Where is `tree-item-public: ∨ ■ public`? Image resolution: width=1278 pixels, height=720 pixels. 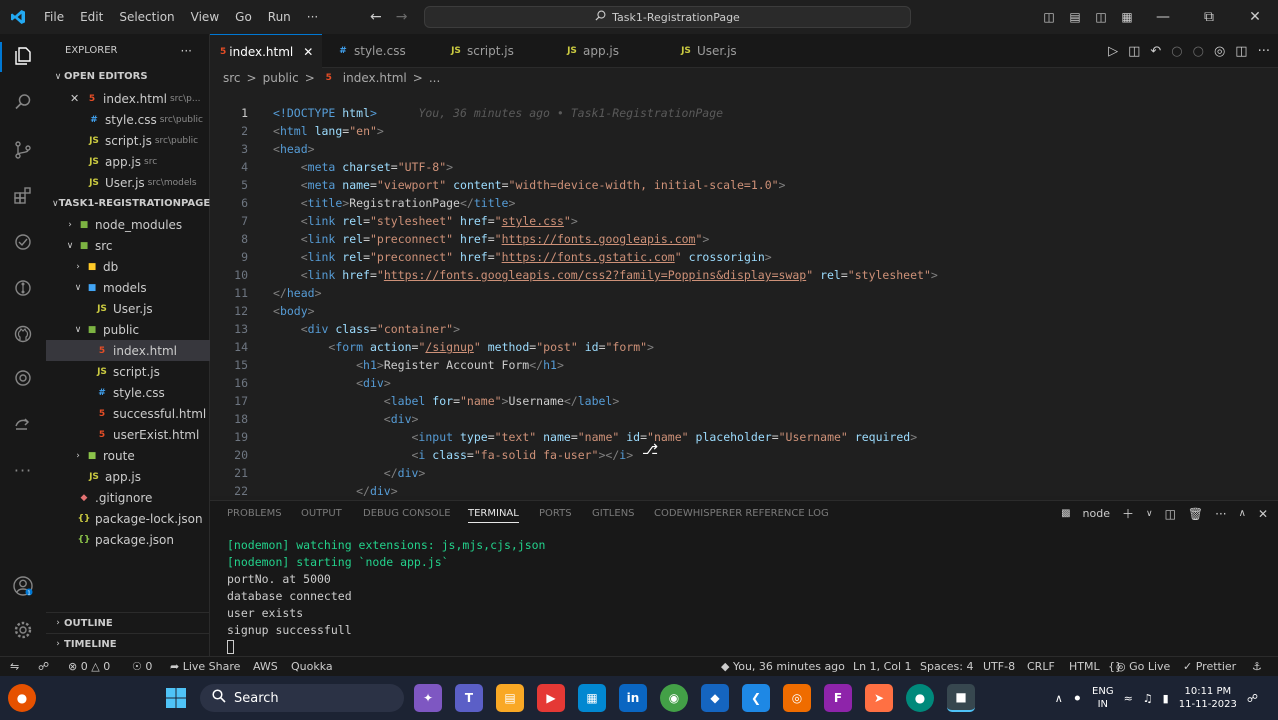 tree-item-public: ∨ ■ public is located at coordinates (128, 329).